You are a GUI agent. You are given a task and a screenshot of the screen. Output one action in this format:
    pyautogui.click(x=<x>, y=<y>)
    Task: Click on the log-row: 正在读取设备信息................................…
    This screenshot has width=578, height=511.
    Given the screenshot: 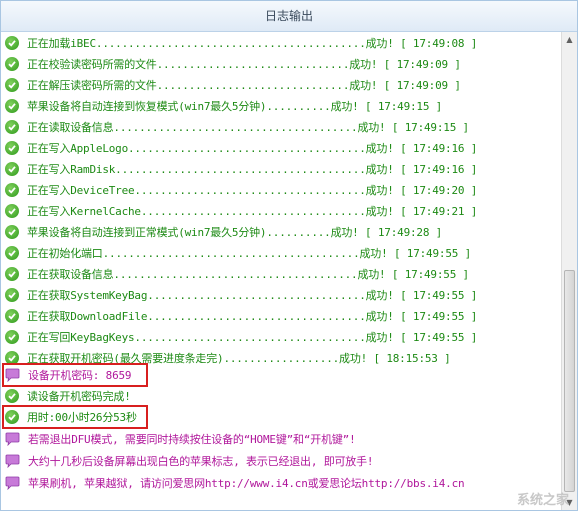 What is the action you would take?
    pyautogui.click(x=237, y=126)
    